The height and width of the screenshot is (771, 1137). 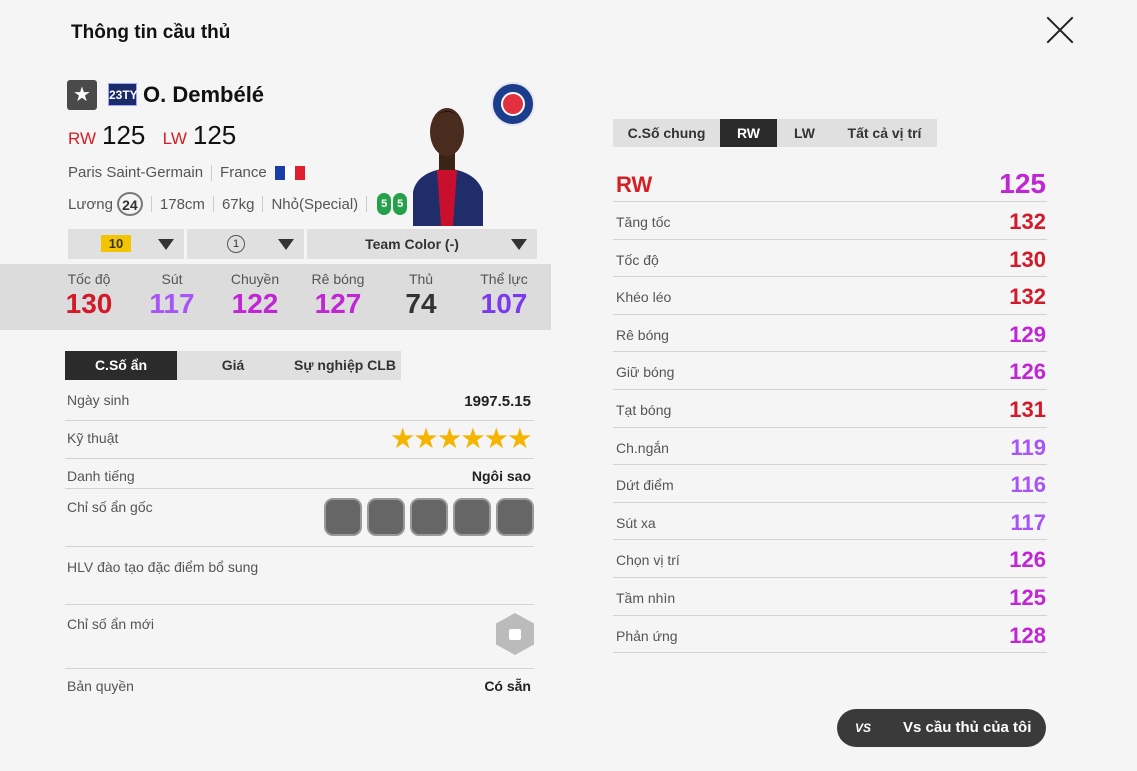 What do you see at coordinates (648, 560) in the screenshot?
I see `detail-stat-label: Chọn vị trí` at bounding box center [648, 560].